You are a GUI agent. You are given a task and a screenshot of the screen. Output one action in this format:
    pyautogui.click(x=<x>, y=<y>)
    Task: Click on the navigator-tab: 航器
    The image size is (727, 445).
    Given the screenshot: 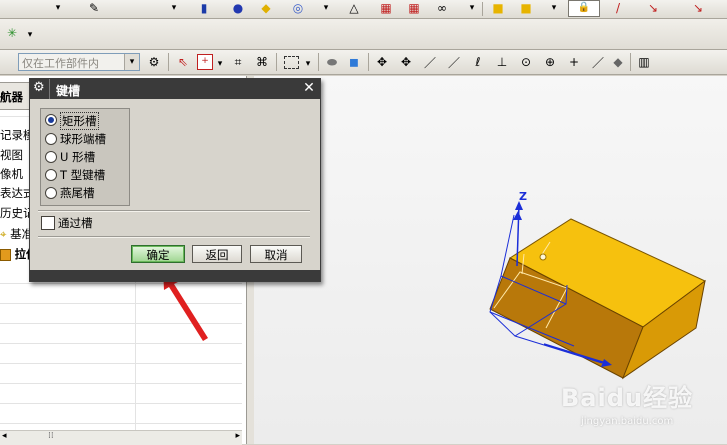 What is the action you would take?
    pyautogui.click(x=15, y=96)
    